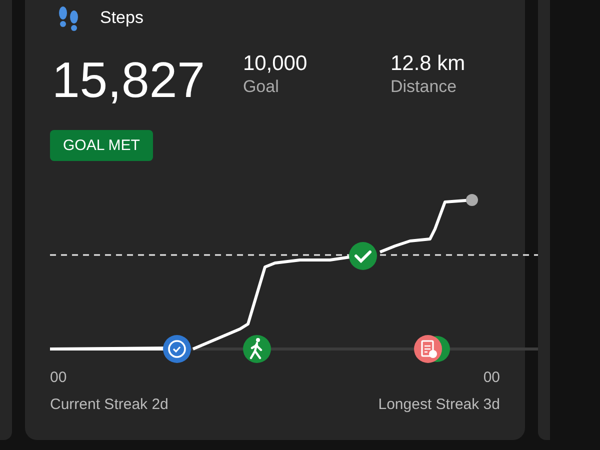  I want to click on streak-label: Longest Streak 3d, so click(439, 404).